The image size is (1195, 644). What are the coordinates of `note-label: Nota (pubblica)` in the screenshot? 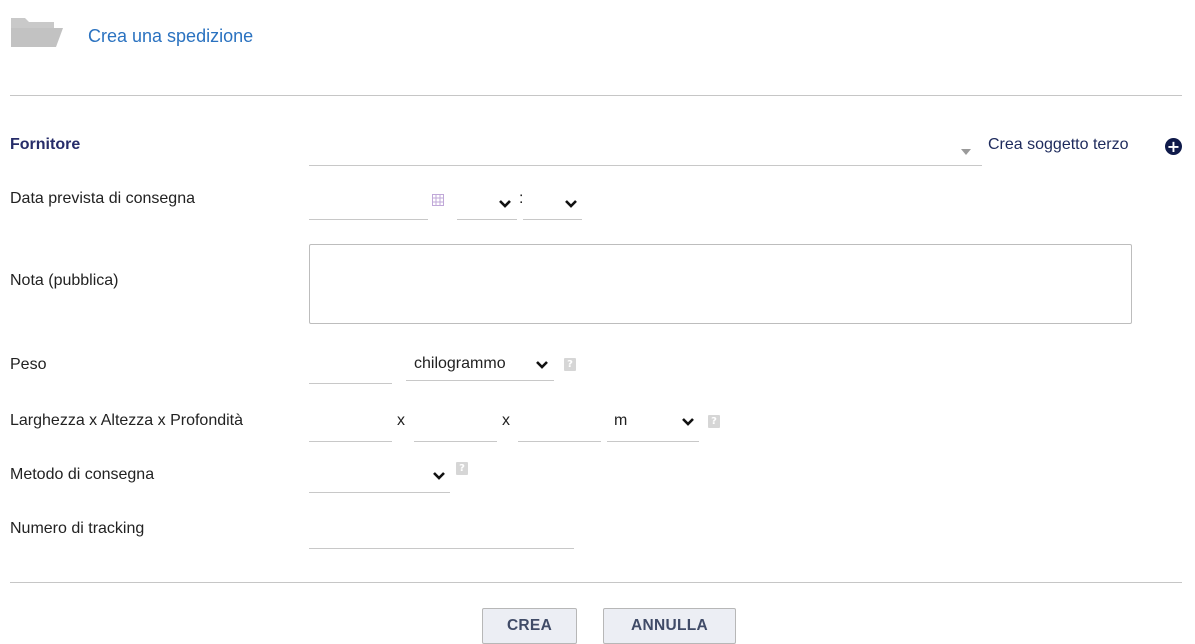 It's located at (64, 280).